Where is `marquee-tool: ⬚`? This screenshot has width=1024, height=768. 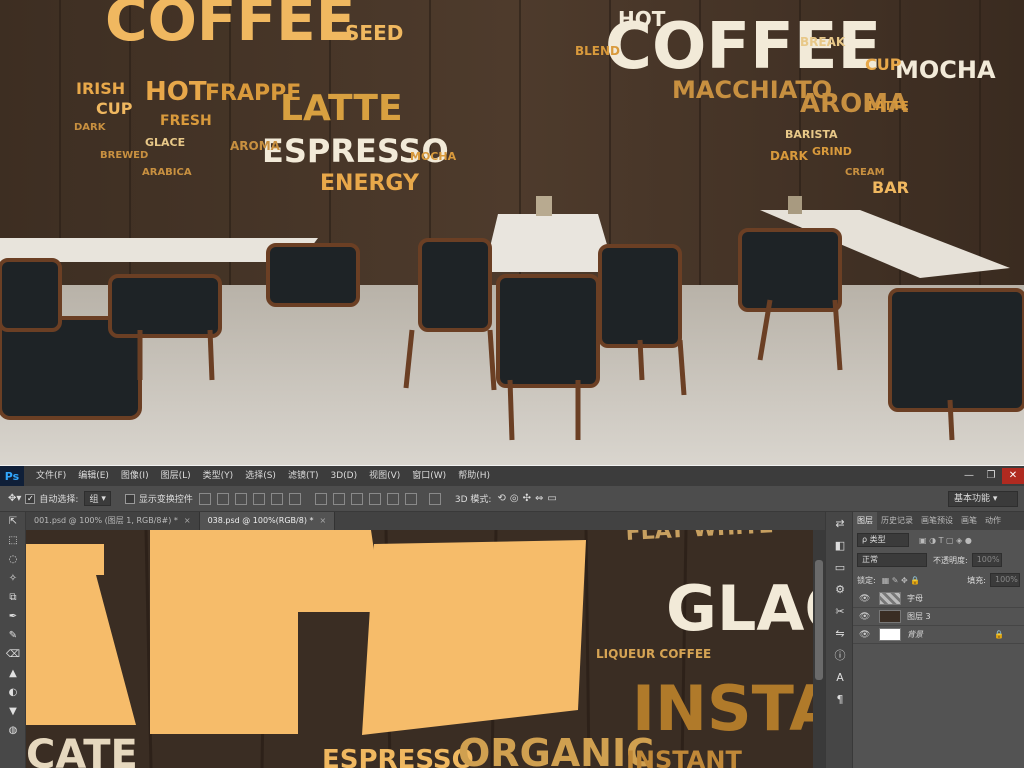 marquee-tool: ⬚ is located at coordinates (13, 540).